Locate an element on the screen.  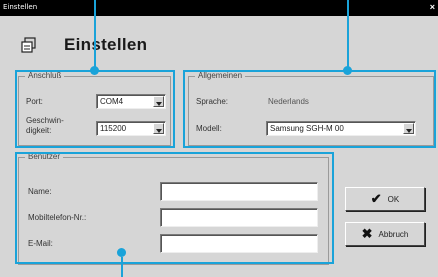
allgemeinen-callout-line is located at coordinates (348, 35).